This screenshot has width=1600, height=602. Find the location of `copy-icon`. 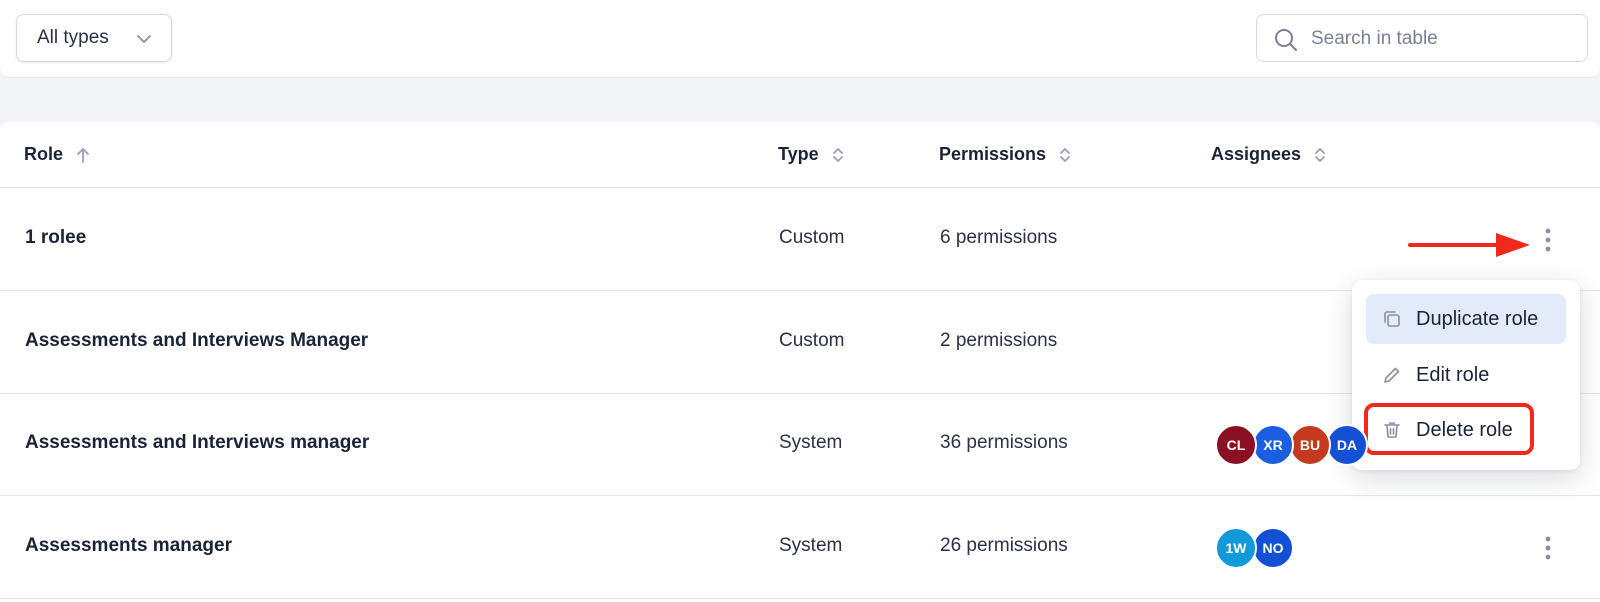

copy-icon is located at coordinates (1392, 319).